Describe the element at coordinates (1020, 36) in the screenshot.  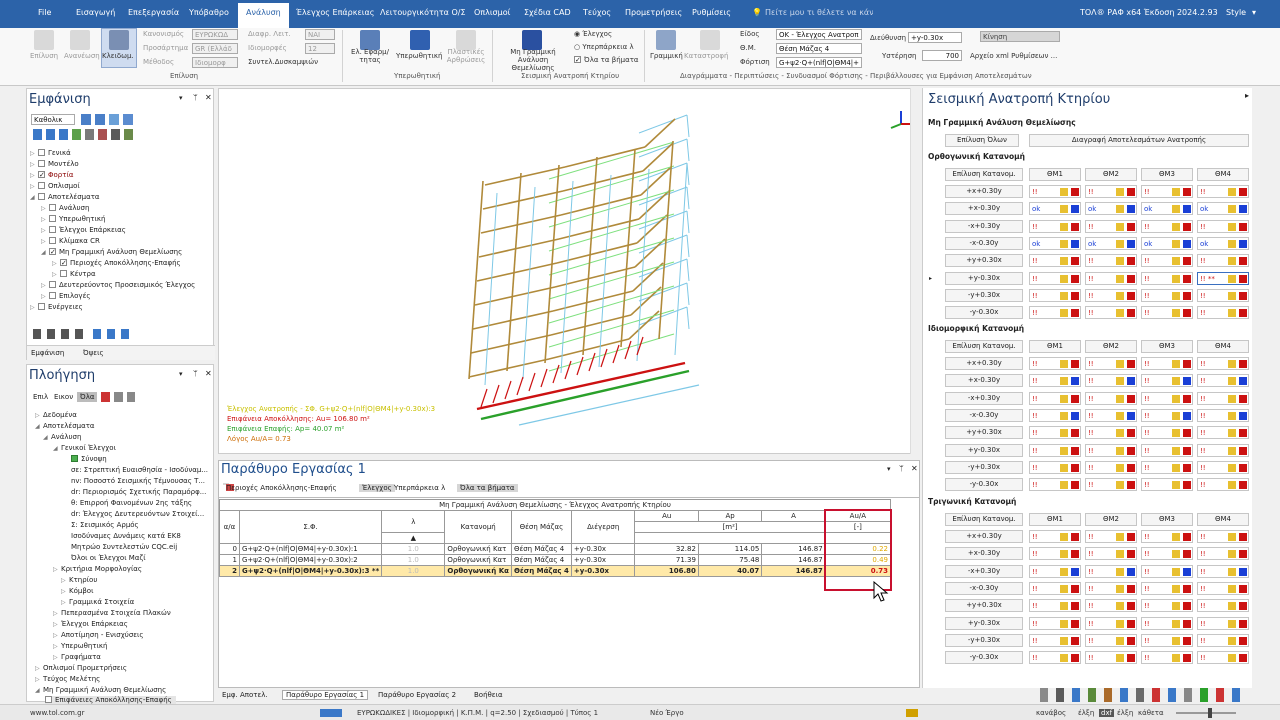
I see `move-button: Κίνηση` at that location.